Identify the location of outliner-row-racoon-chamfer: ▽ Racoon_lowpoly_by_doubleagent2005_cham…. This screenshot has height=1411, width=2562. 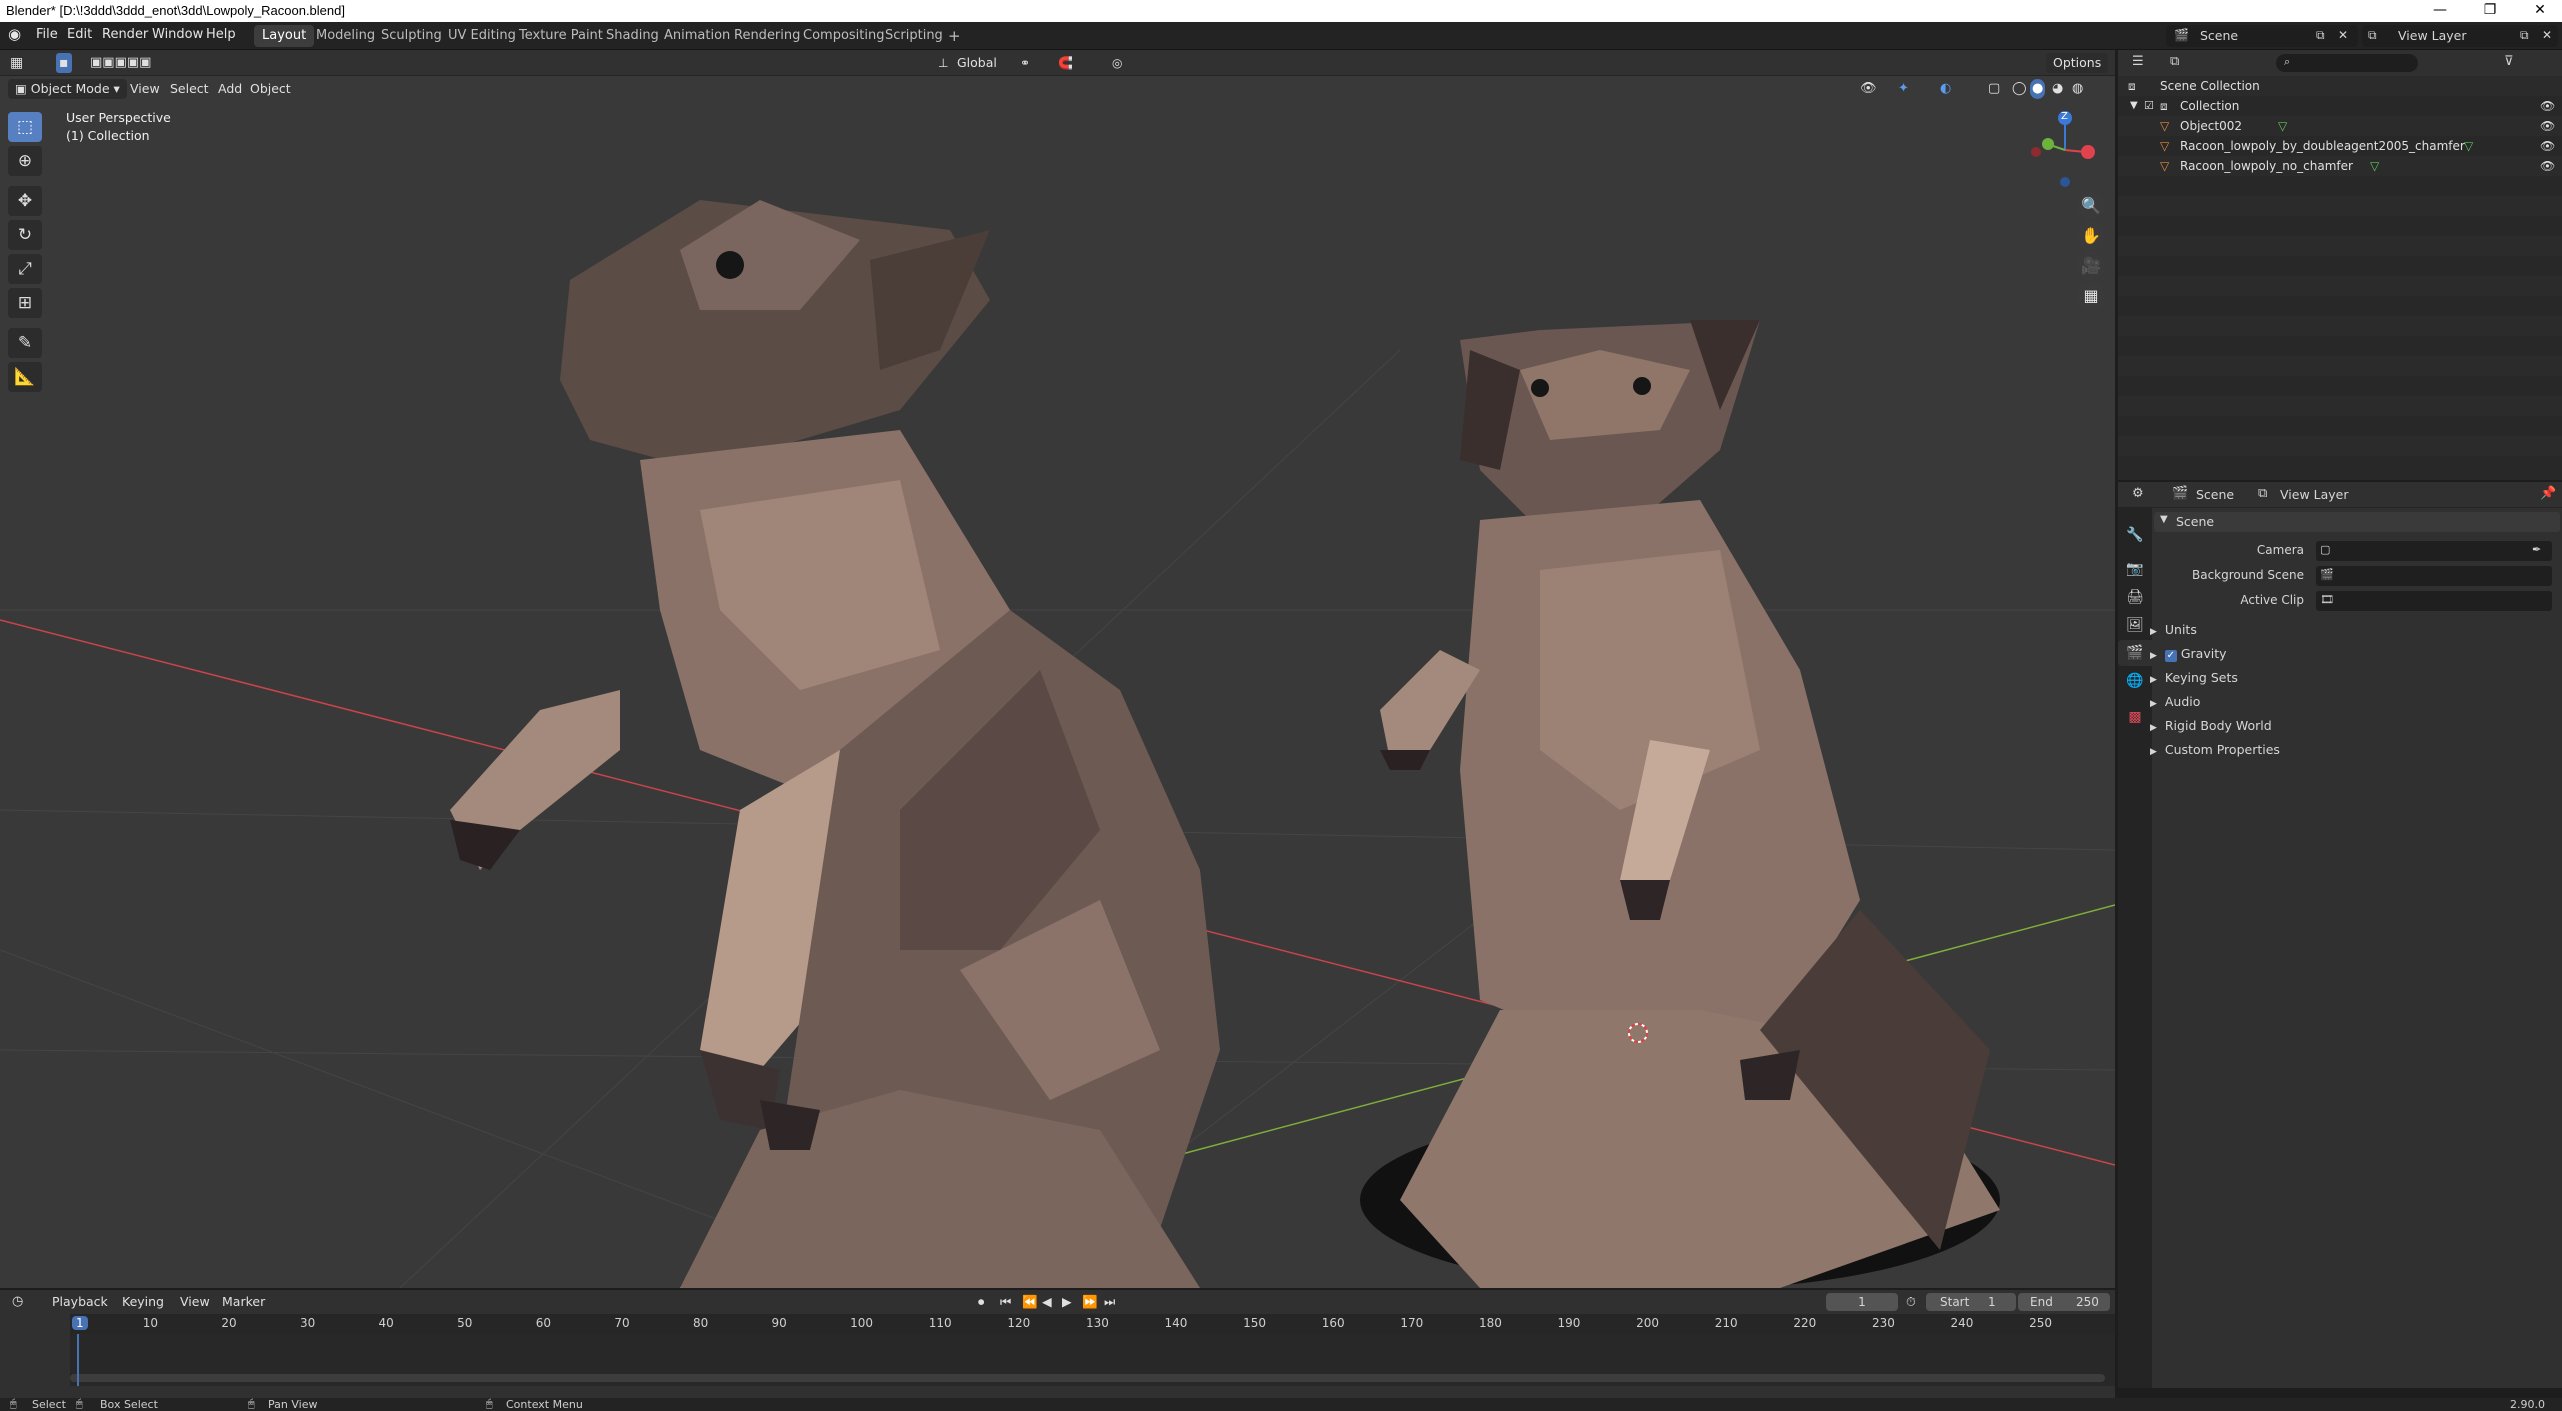
(2340, 146).